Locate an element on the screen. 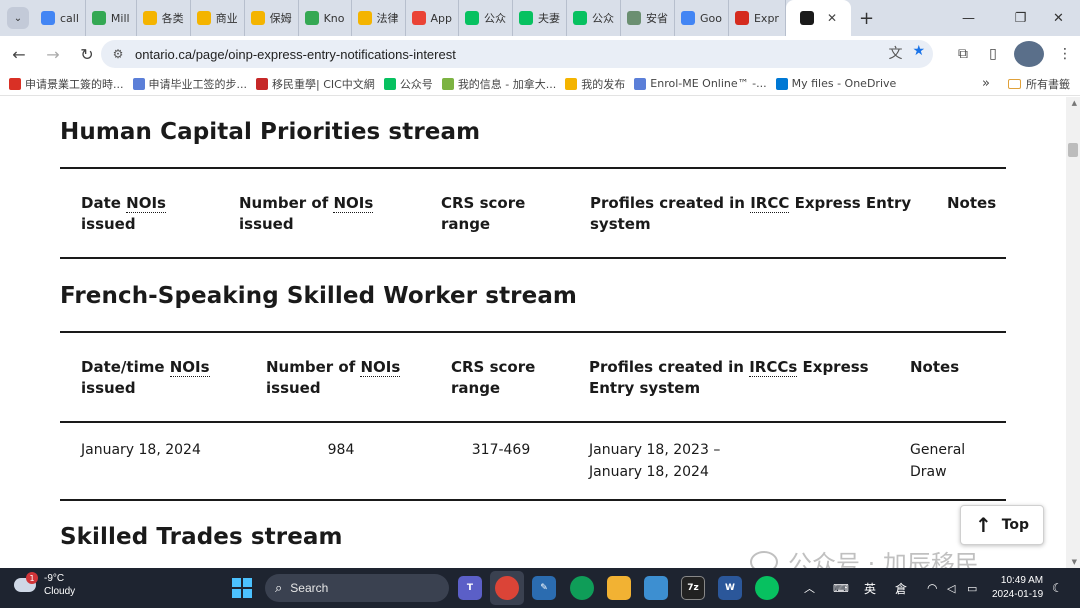 The image size is (1080, 608). taskbar-search: ⌕ Search is located at coordinates (357, 588).